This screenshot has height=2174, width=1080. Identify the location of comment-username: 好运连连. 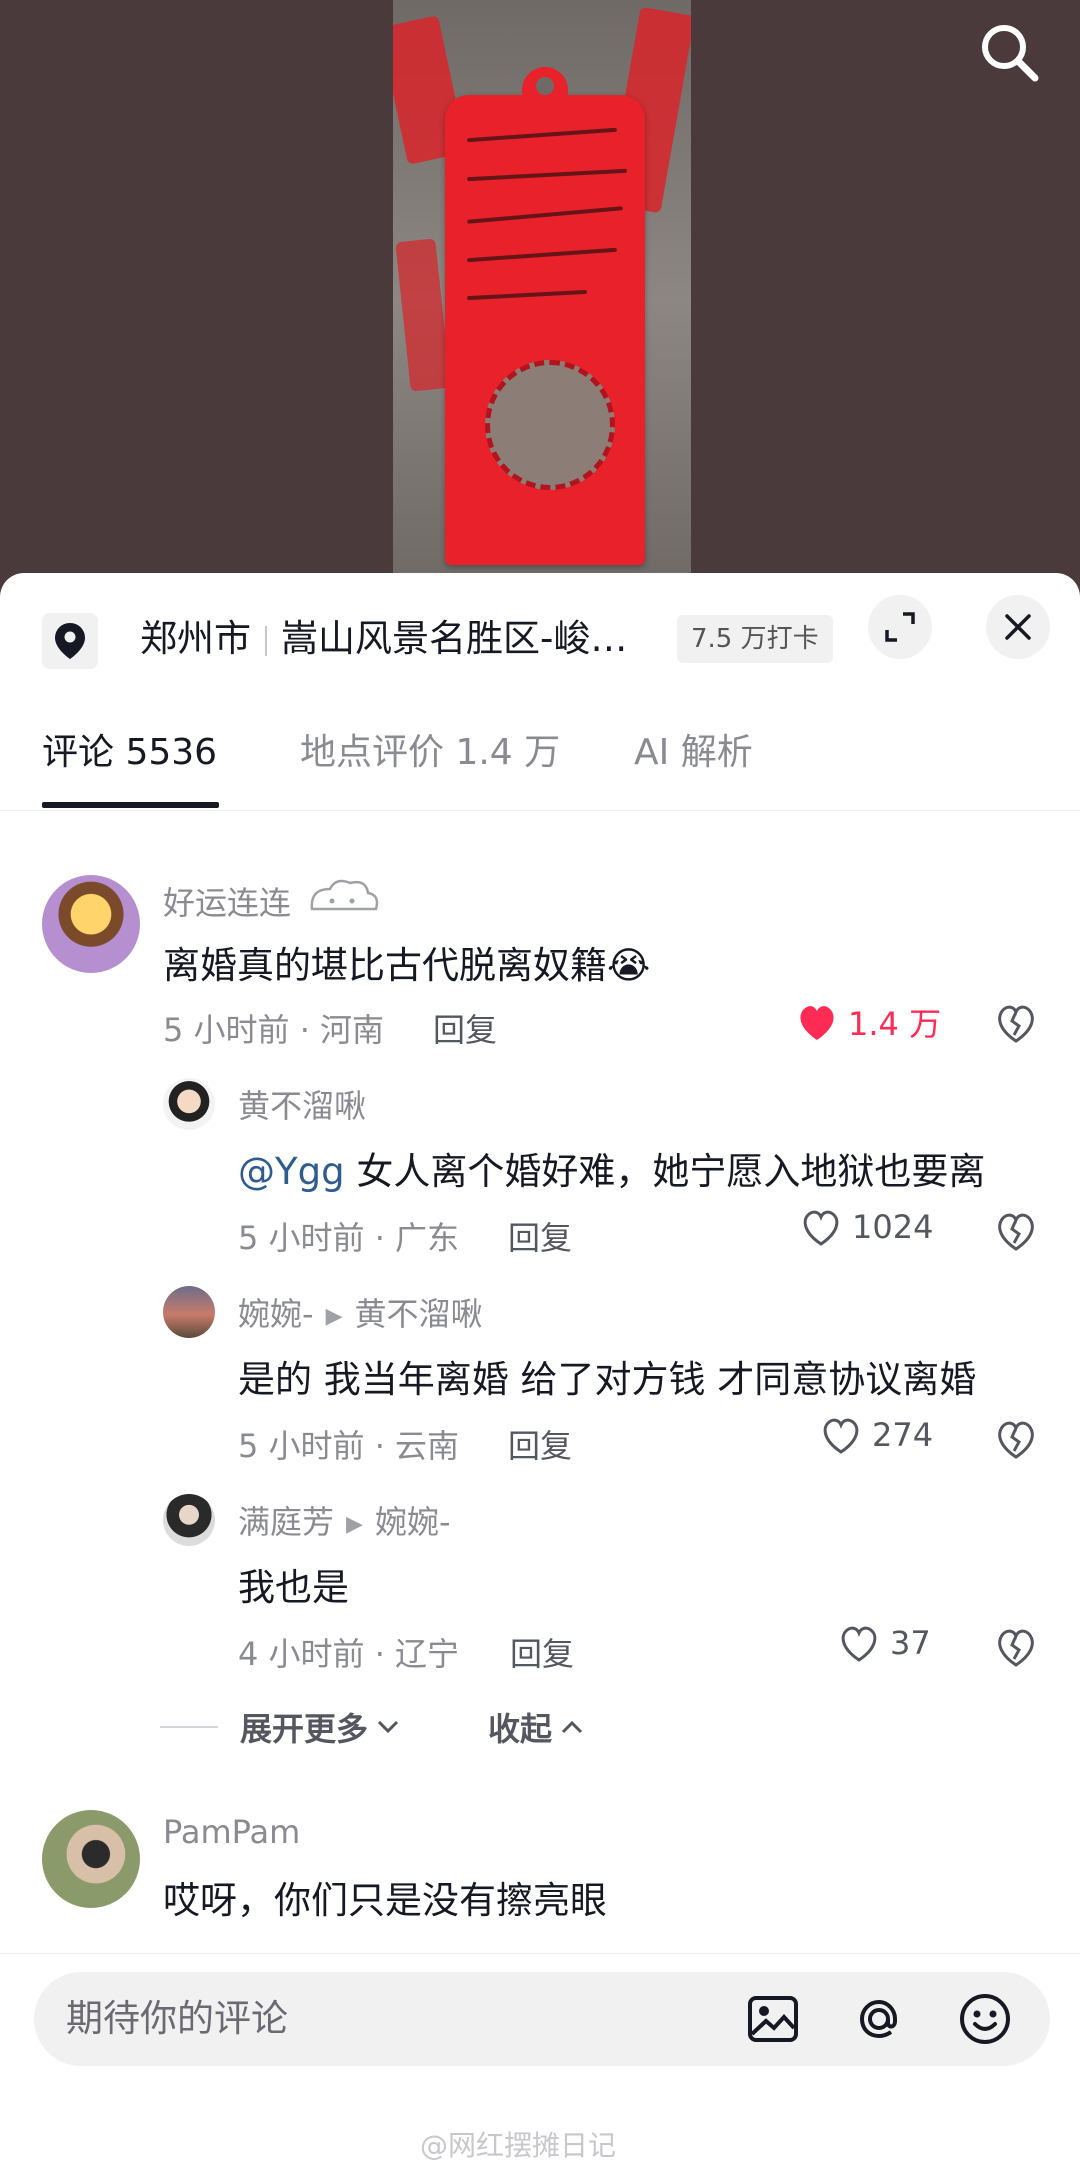
(227, 901).